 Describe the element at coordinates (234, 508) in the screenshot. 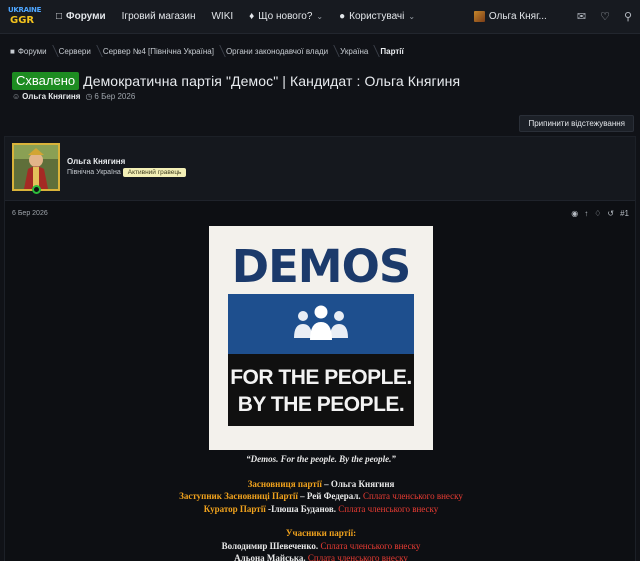

I see `curator-label: Куратор Партії` at that location.